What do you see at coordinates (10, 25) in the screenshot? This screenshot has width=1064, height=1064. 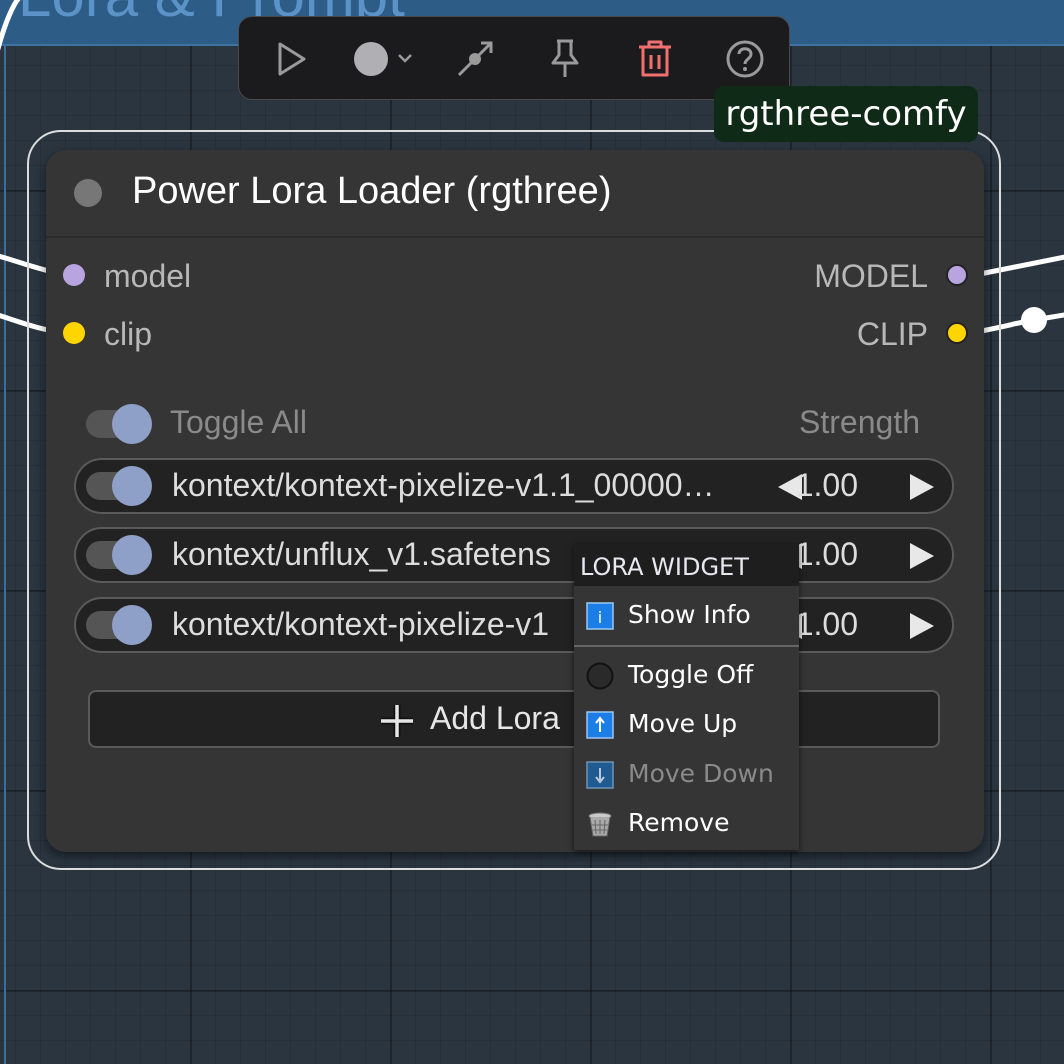 I see `wire-left-top` at bounding box center [10, 25].